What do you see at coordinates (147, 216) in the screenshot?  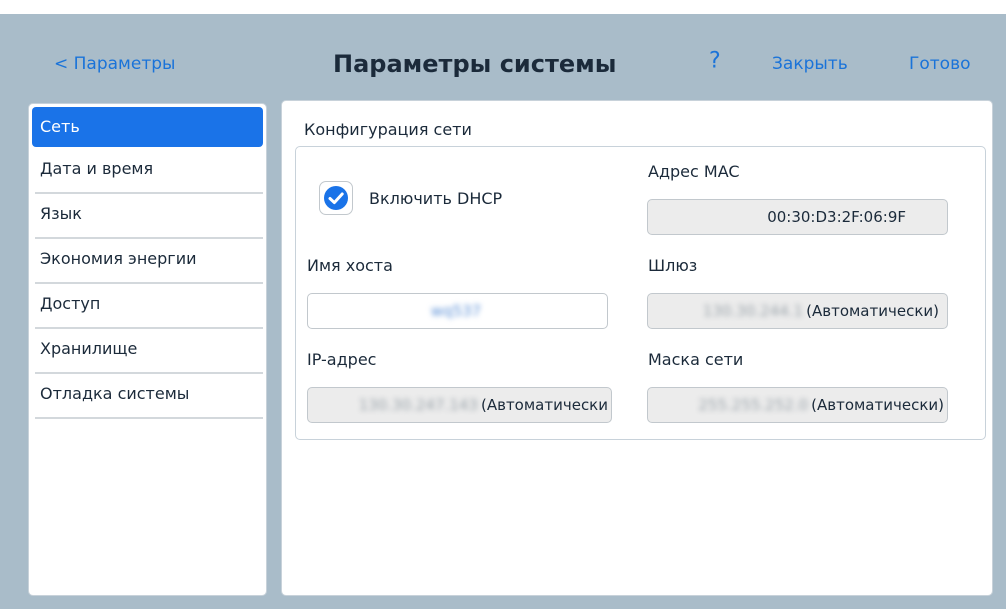 I see `sidebar-item-language: Язык` at bounding box center [147, 216].